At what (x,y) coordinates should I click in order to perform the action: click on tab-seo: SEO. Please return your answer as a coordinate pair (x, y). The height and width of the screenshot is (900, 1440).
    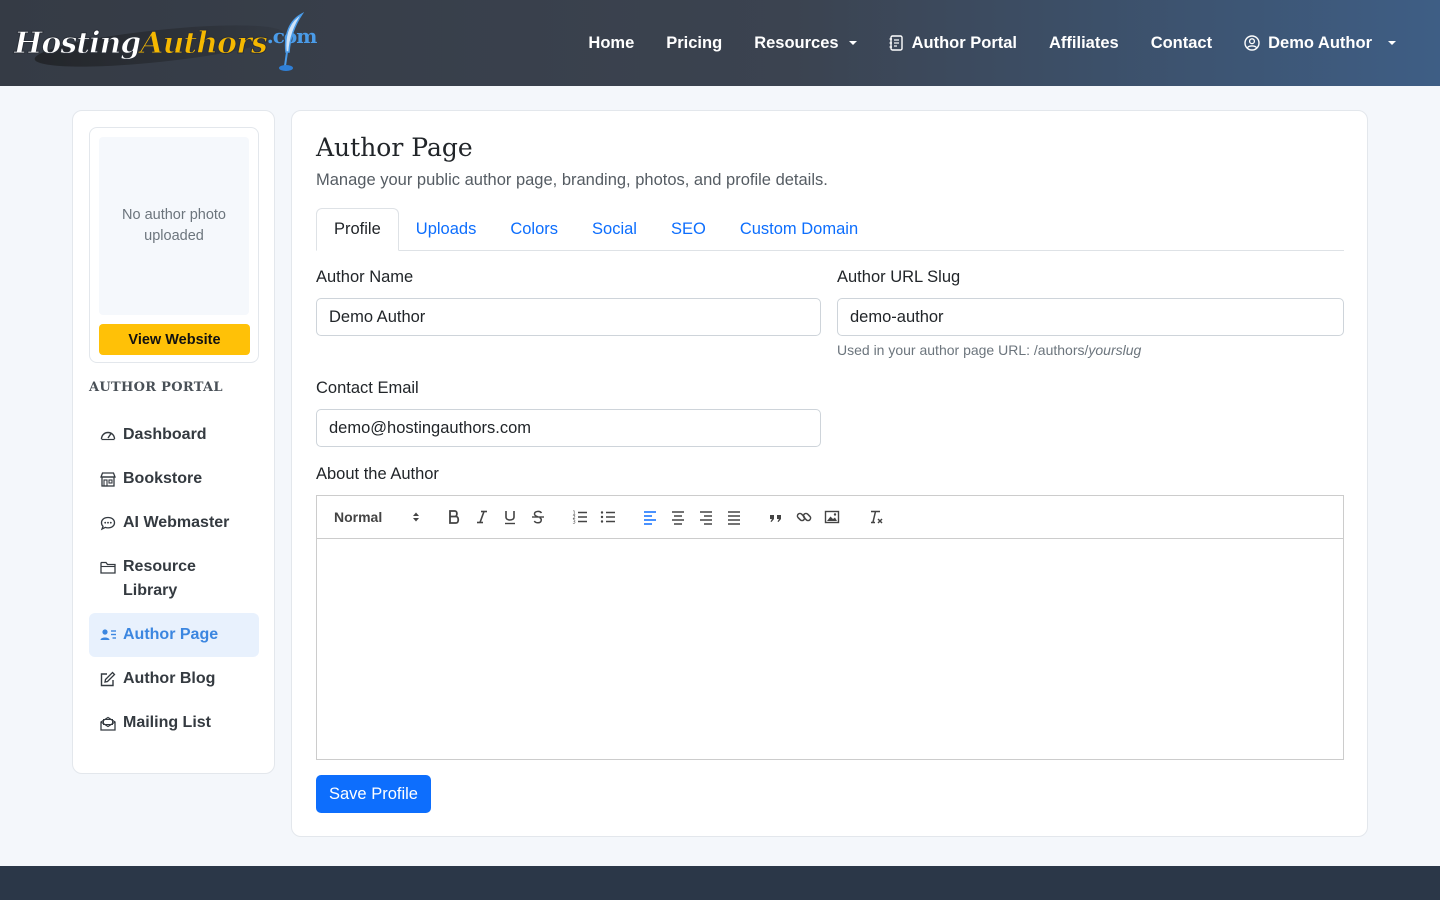
    Looking at the image, I should click on (688, 229).